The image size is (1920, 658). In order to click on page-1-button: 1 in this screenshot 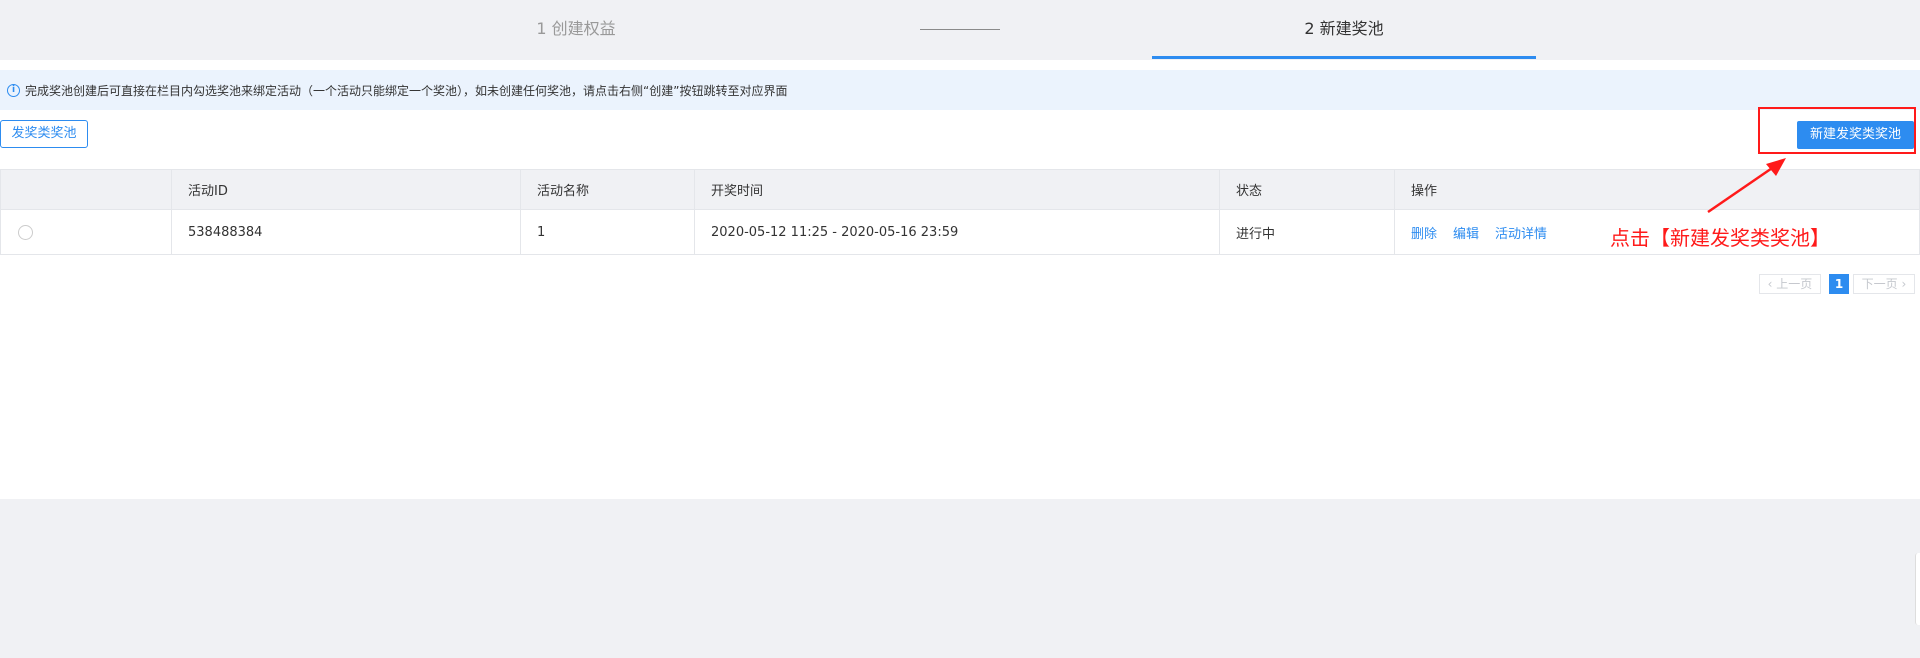, I will do `click(1839, 284)`.